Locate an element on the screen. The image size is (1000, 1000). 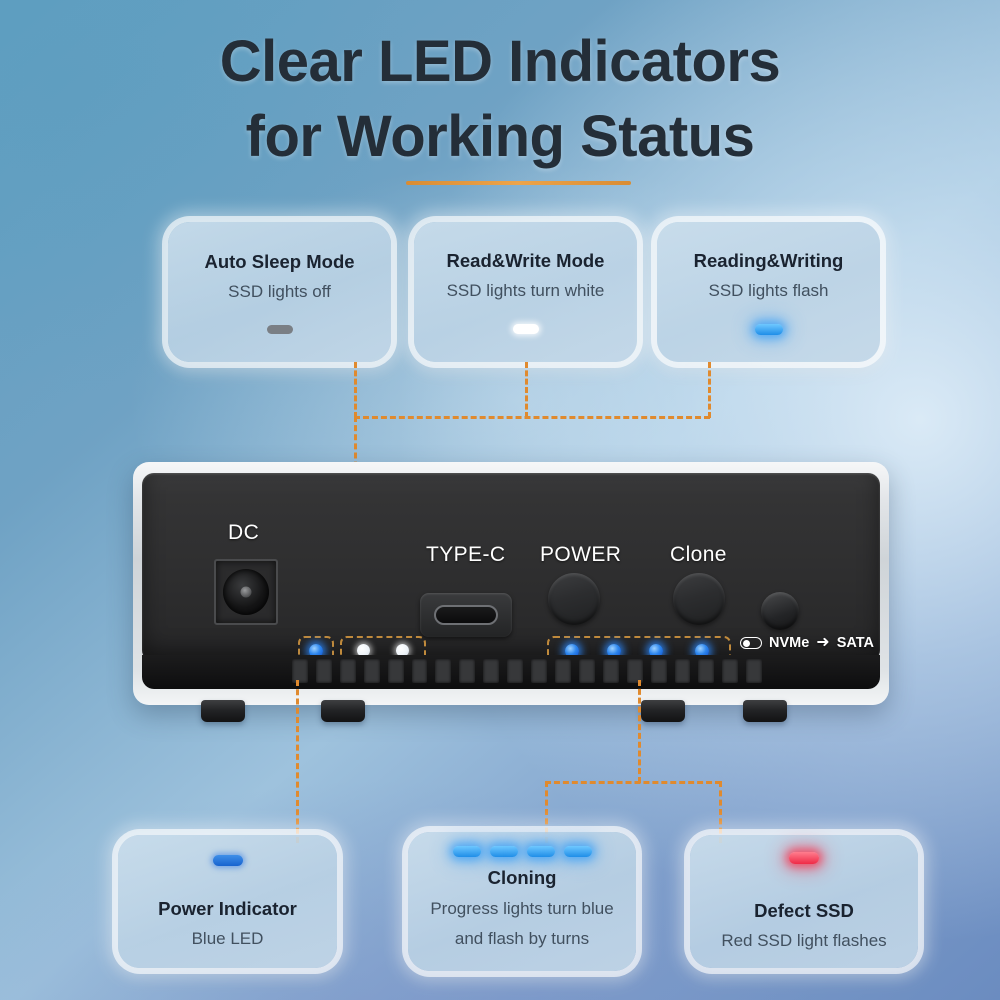
ssd-led-white-icon is located at coordinates (525, 329).